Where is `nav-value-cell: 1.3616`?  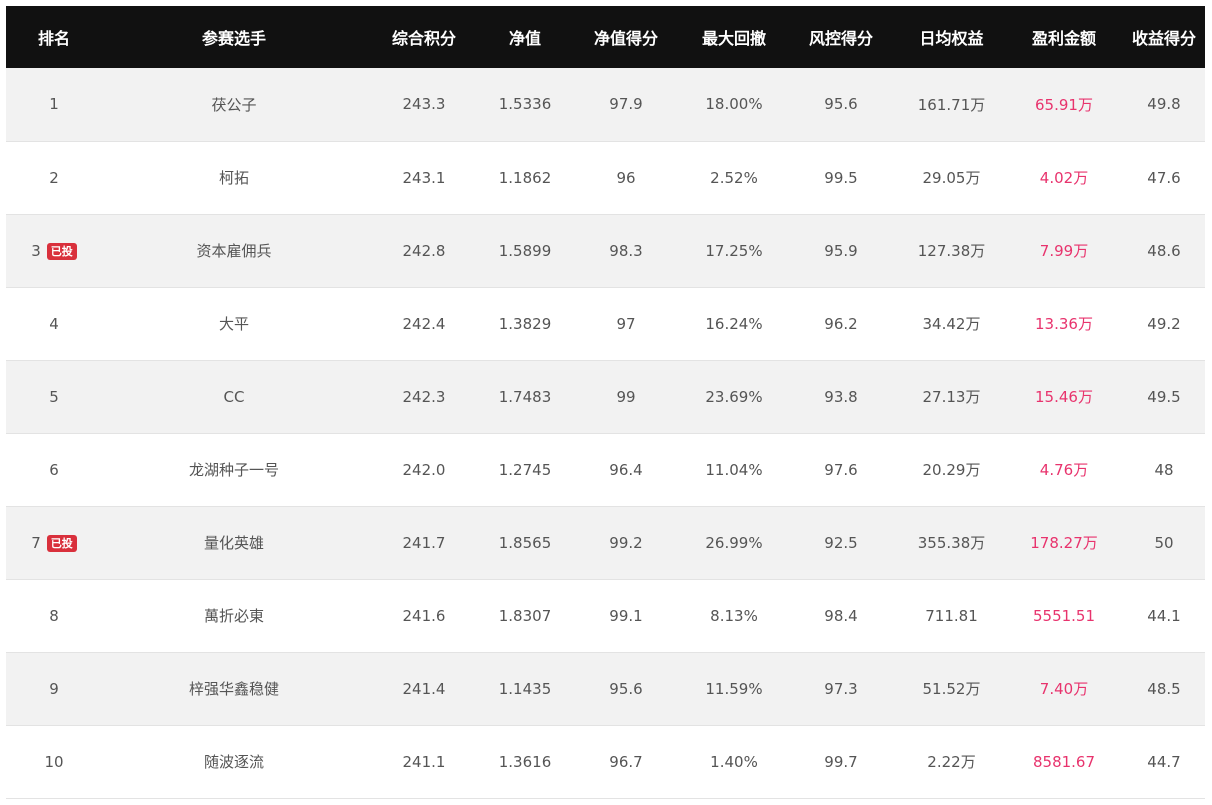
nav-value-cell: 1.3616 is located at coordinates (525, 761).